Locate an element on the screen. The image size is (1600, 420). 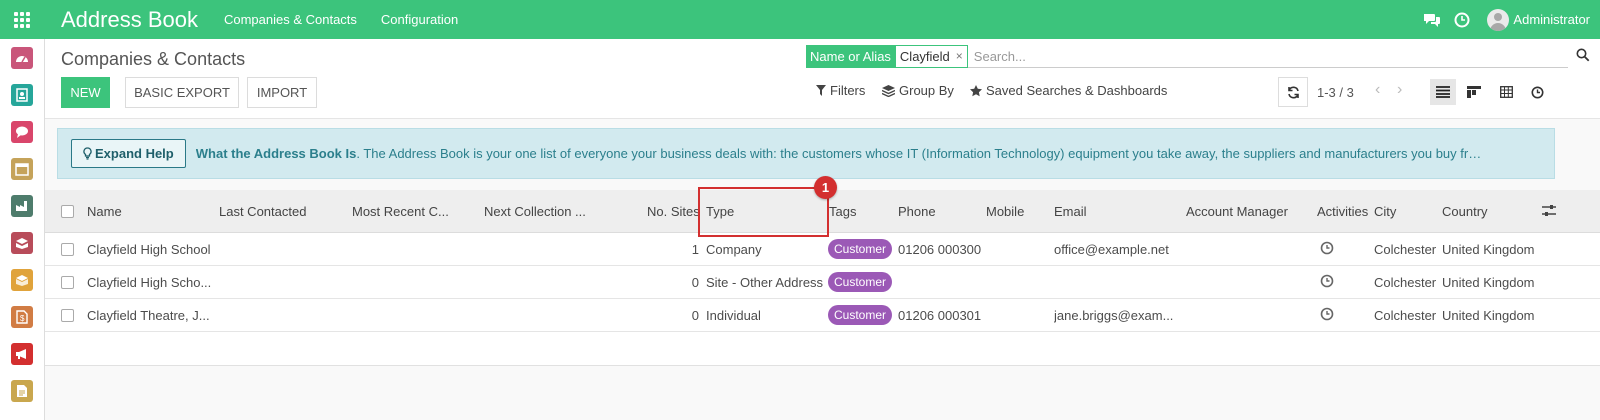
column-header-last-contacted: Last Contacted is located at coordinates (262, 211).